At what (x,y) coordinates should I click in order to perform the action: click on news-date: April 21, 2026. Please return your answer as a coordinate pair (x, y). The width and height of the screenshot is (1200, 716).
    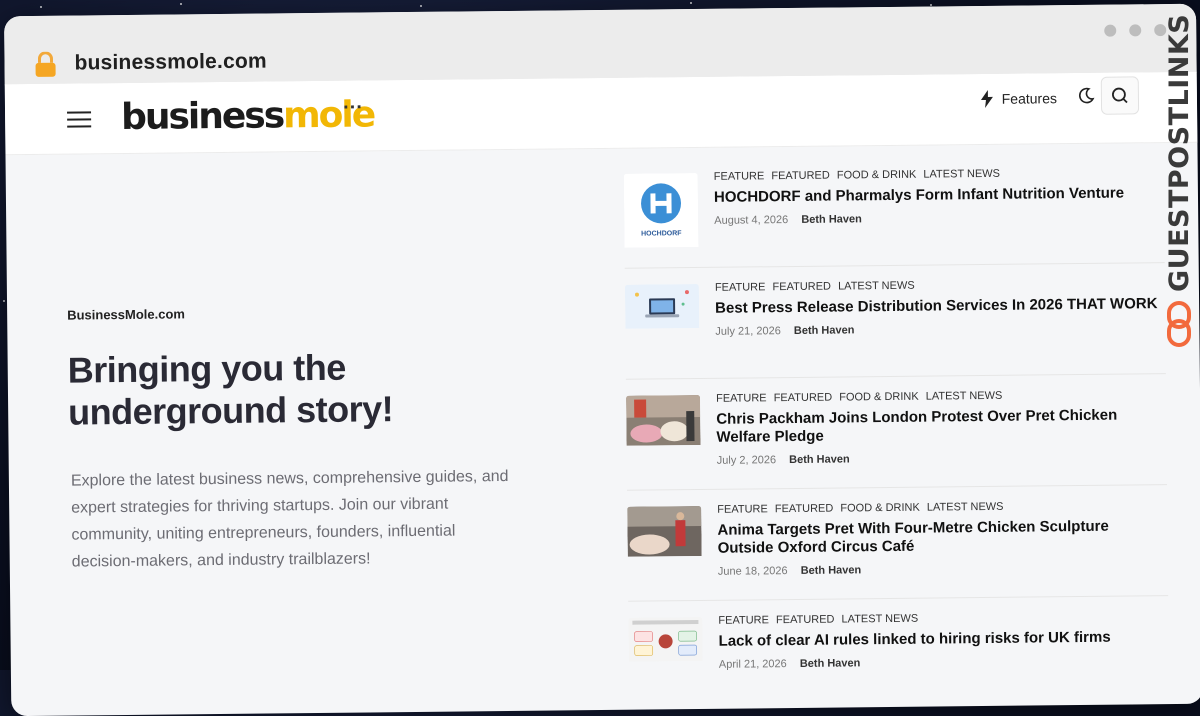
    Looking at the image, I should click on (752, 664).